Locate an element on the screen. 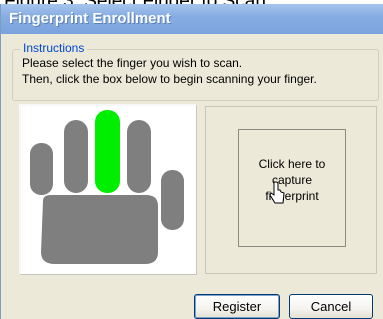 This screenshot has height=319, width=383. finger-thumb is located at coordinates (172, 200).